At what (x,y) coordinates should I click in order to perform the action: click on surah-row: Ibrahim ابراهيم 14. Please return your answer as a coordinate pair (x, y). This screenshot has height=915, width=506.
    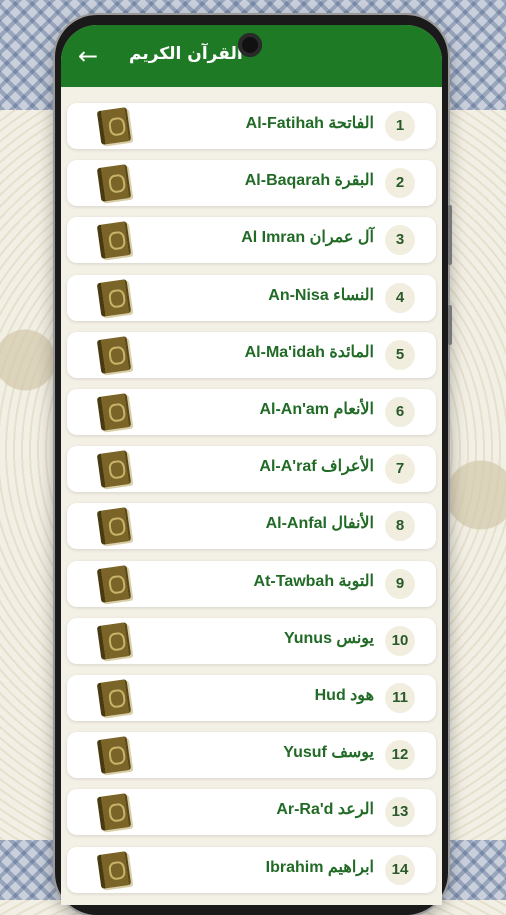
    Looking at the image, I should click on (251, 869).